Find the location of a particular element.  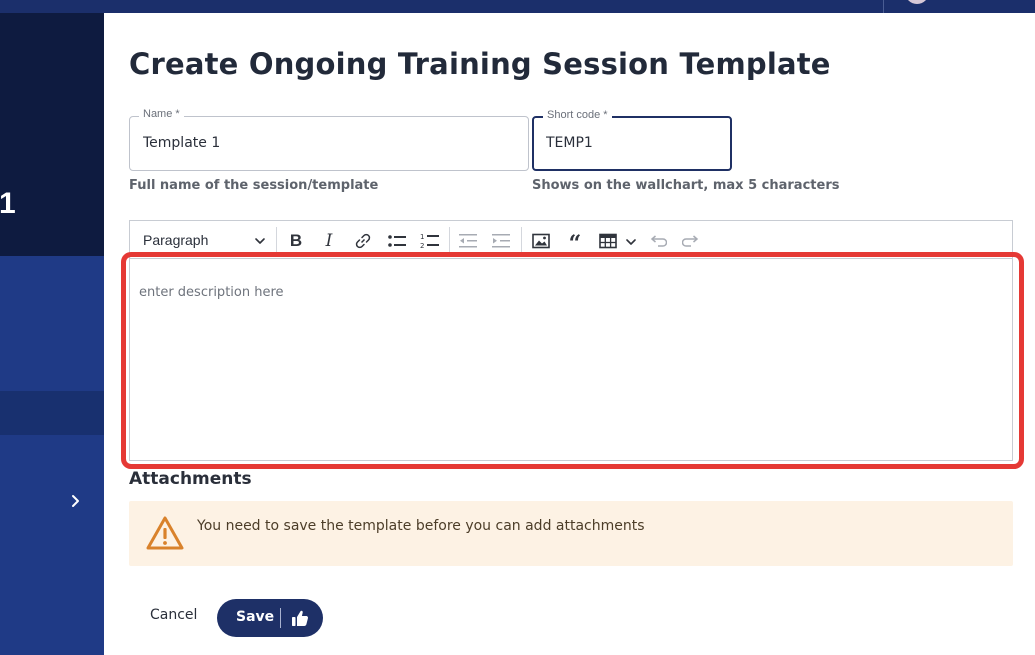

link-icon is located at coordinates (363, 241).